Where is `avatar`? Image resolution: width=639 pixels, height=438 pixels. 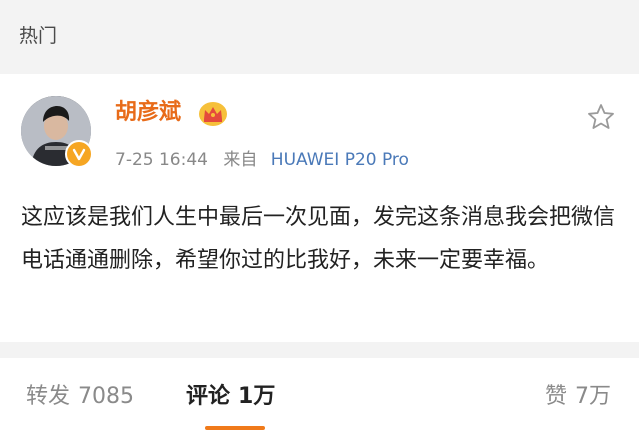
avatar is located at coordinates (57, 132).